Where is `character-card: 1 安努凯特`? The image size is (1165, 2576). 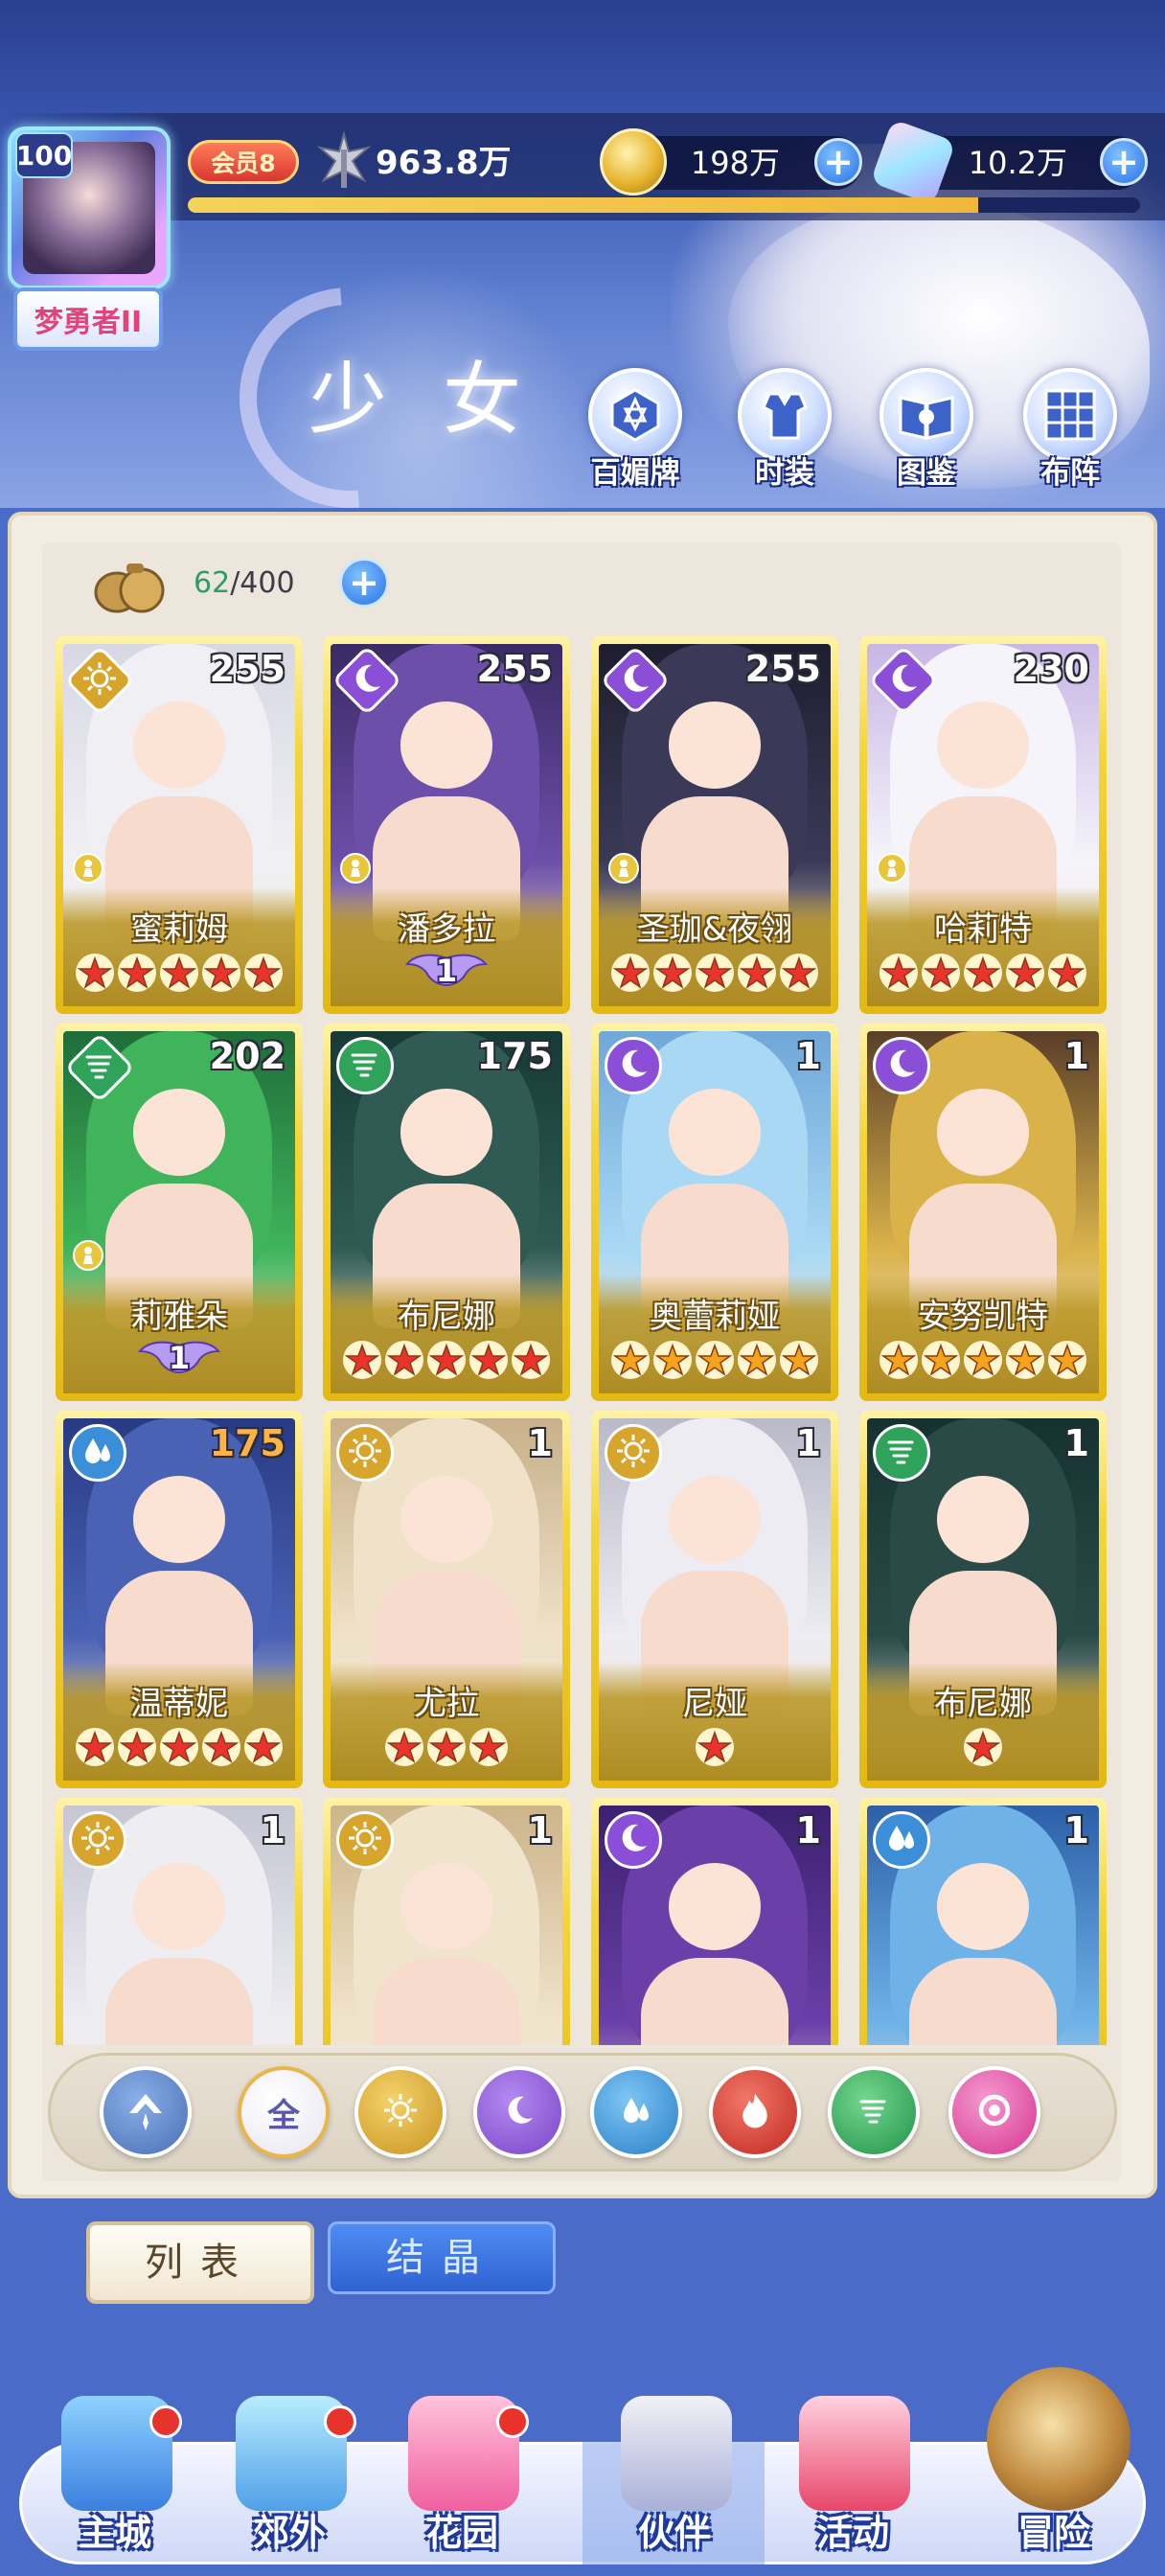 character-card: 1 安努凯特 is located at coordinates (983, 1212).